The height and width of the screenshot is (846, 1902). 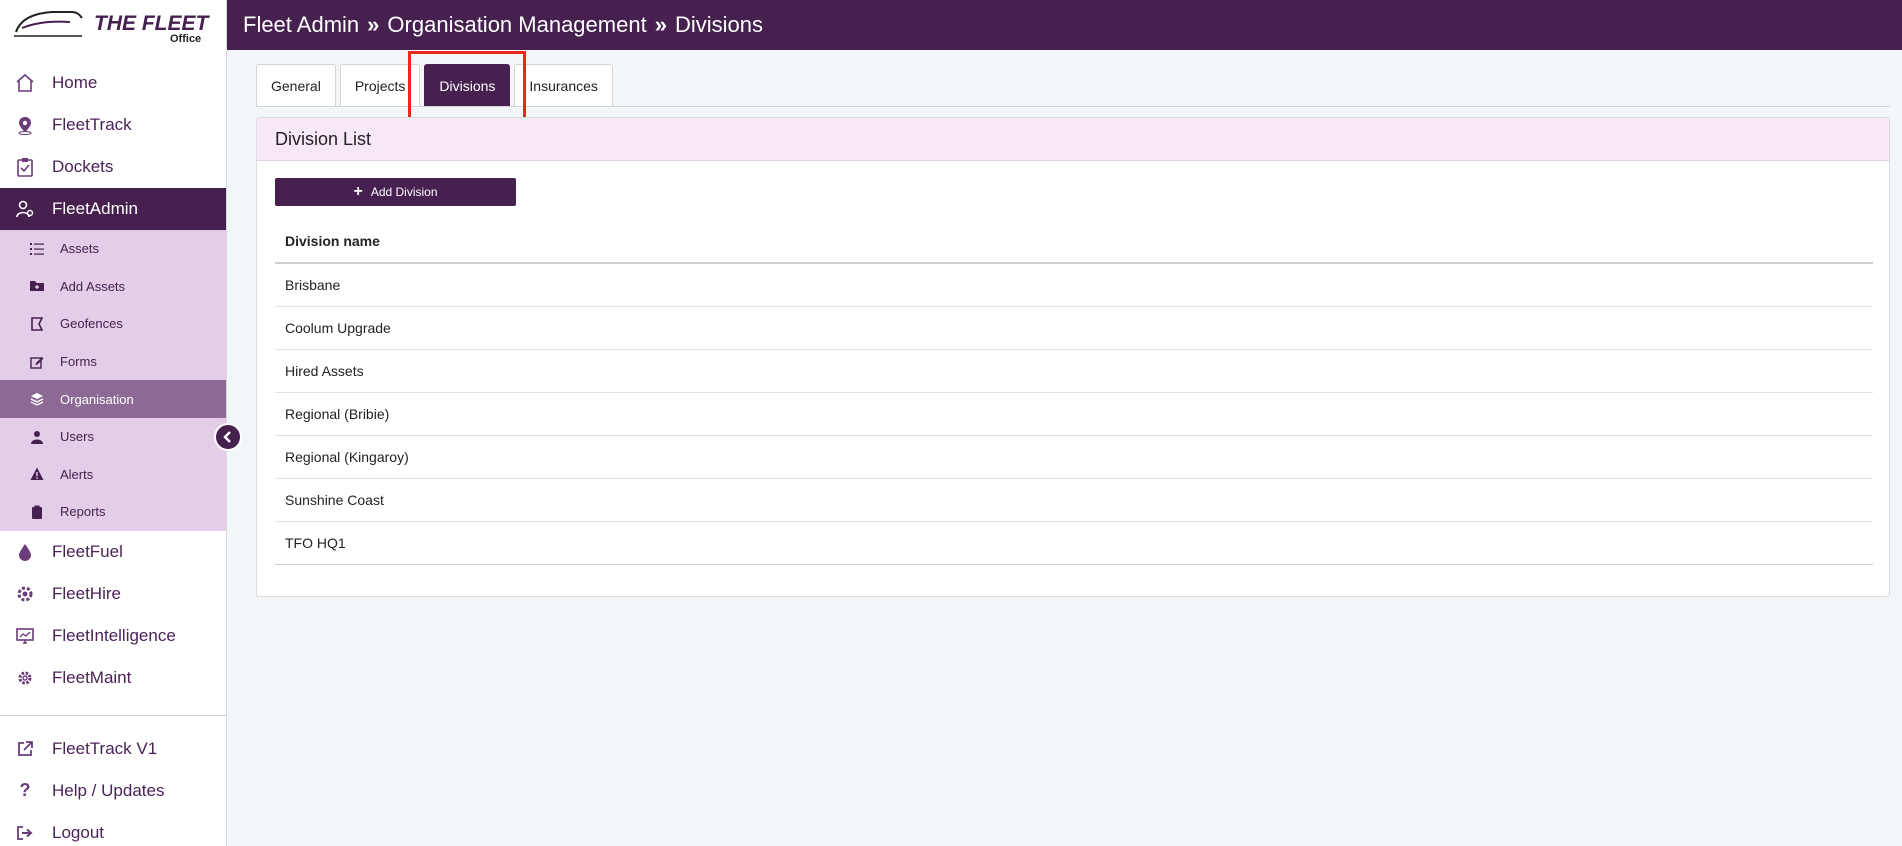 I want to click on monitor-chart-icon, so click(x=25, y=636).